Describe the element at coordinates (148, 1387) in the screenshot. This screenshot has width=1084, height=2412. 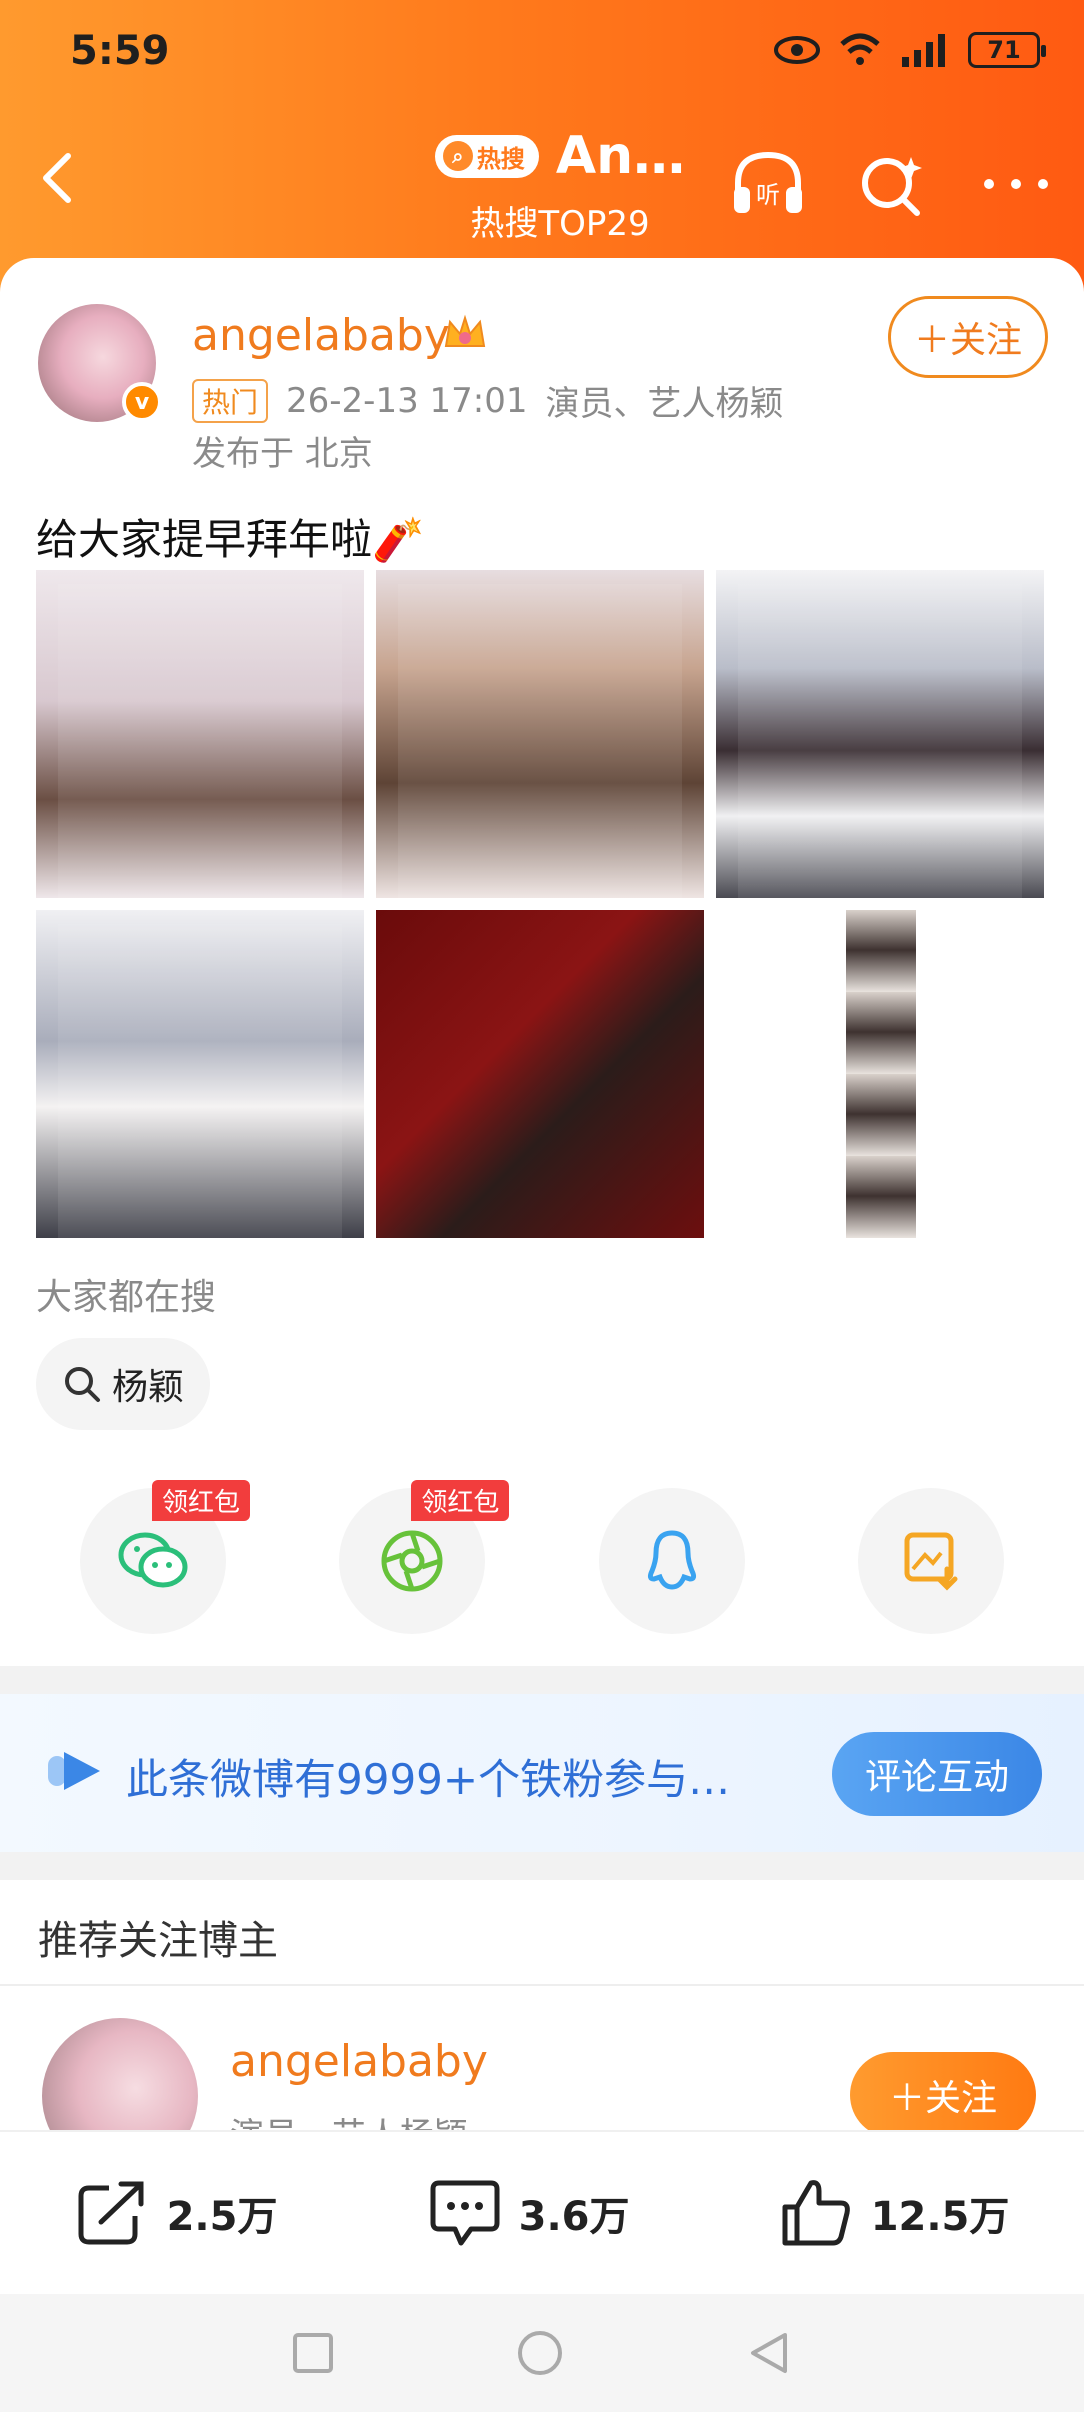
I see `search-chip-label: 杨颖` at that location.